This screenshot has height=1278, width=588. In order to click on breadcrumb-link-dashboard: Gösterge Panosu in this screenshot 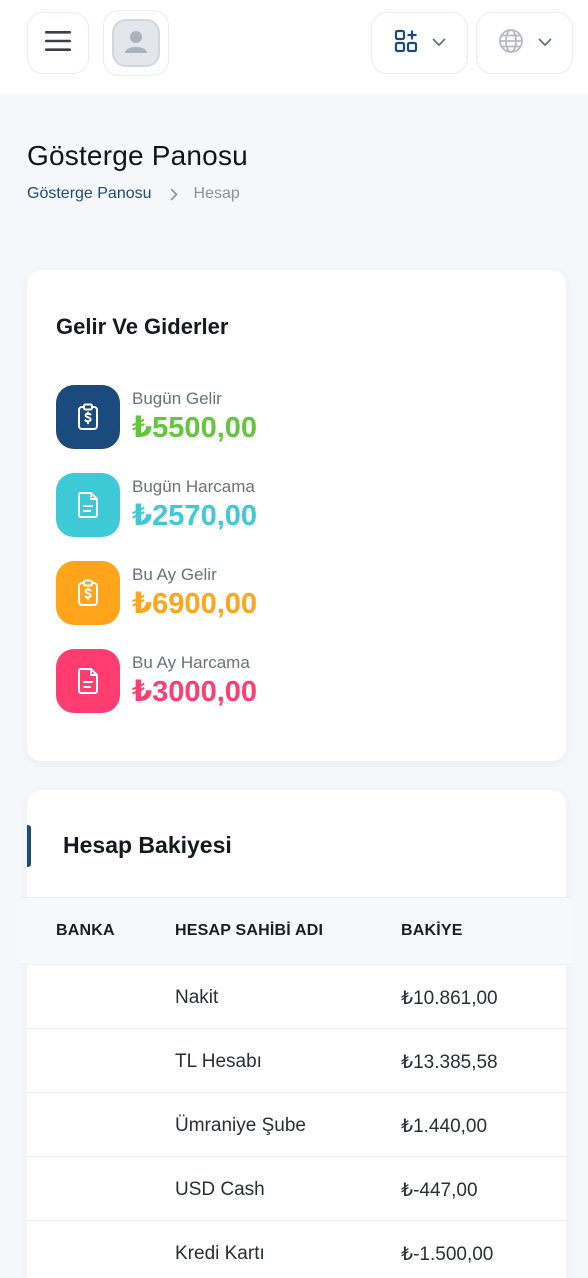, I will do `click(89, 194)`.